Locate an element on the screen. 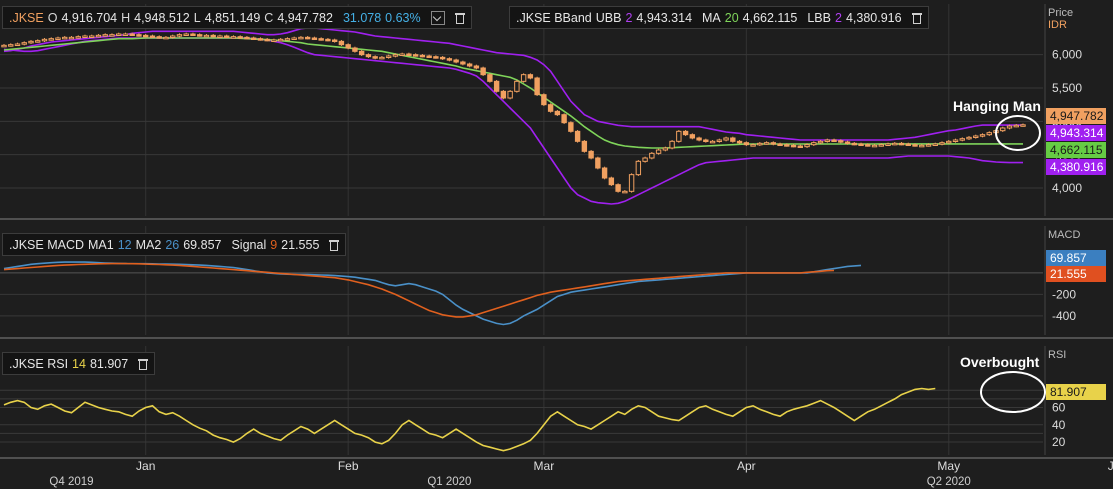 The height and width of the screenshot is (489, 1113). legend-symbol: .JKSE is located at coordinates (26, 17).